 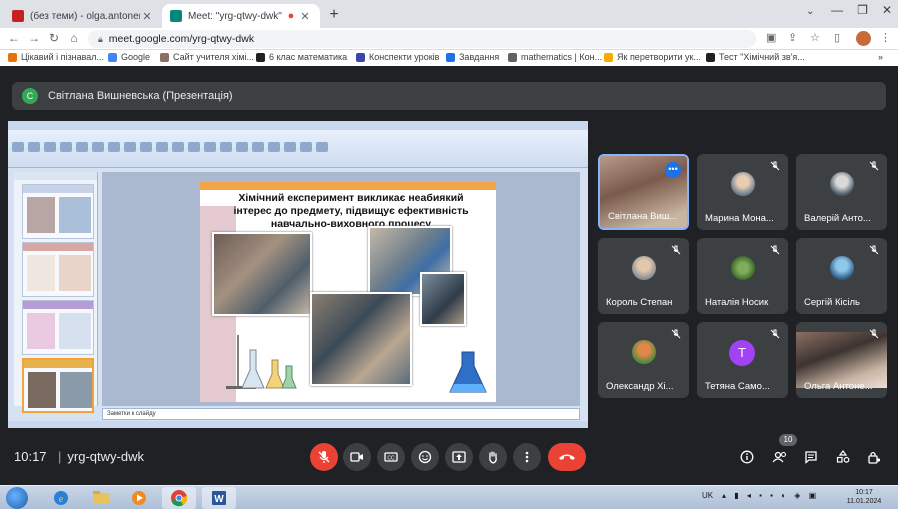 I want to click on svg-text: W, so click(x=219, y=499).